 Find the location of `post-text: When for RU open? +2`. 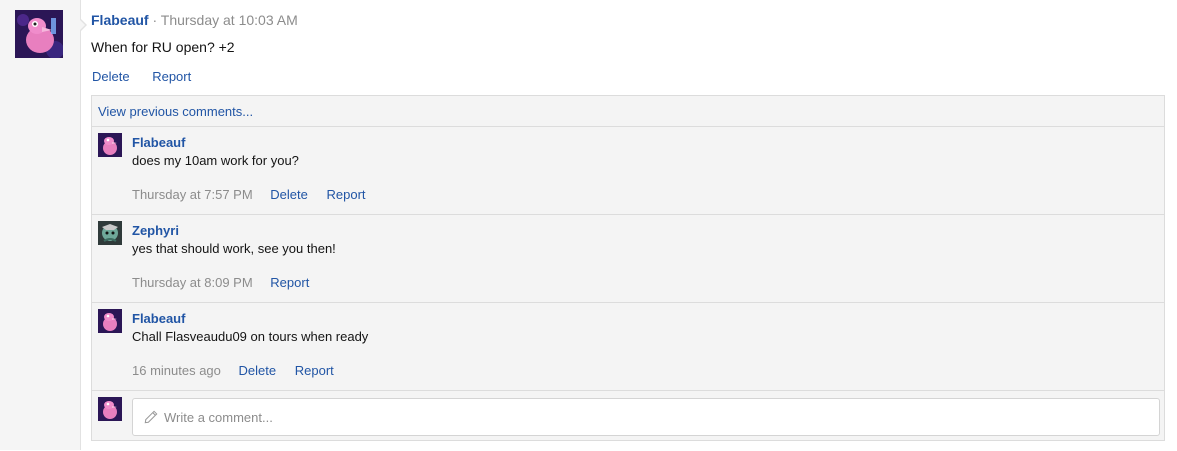

post-text: When for RU open? +2 is located at coordinates (163, 47).